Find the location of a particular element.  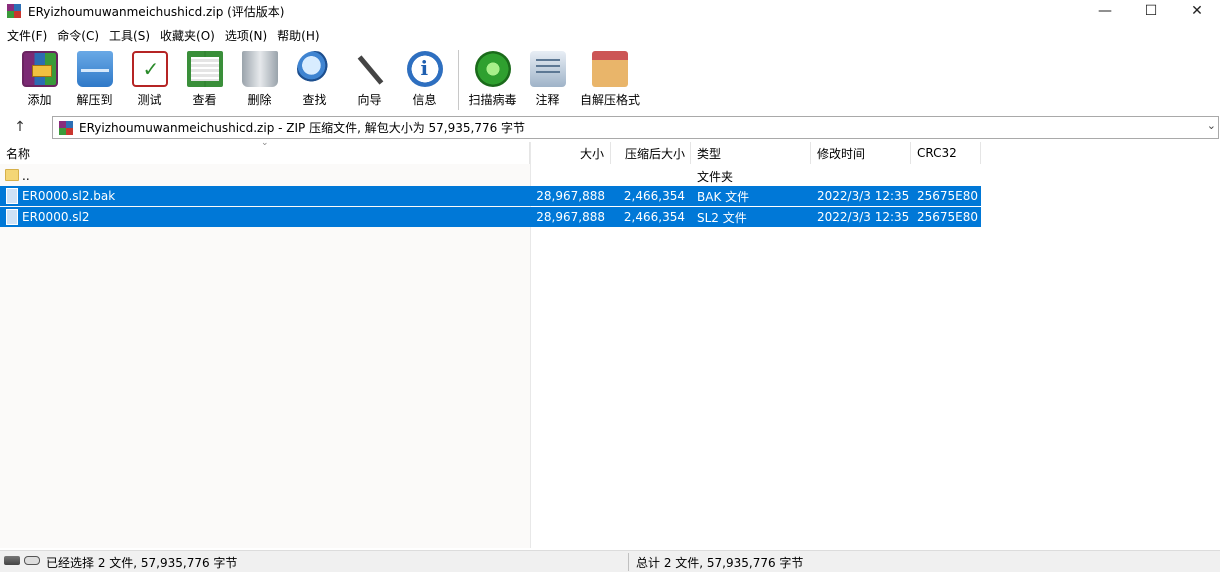

info-button: 信息 is located at coordinates (424, 77).